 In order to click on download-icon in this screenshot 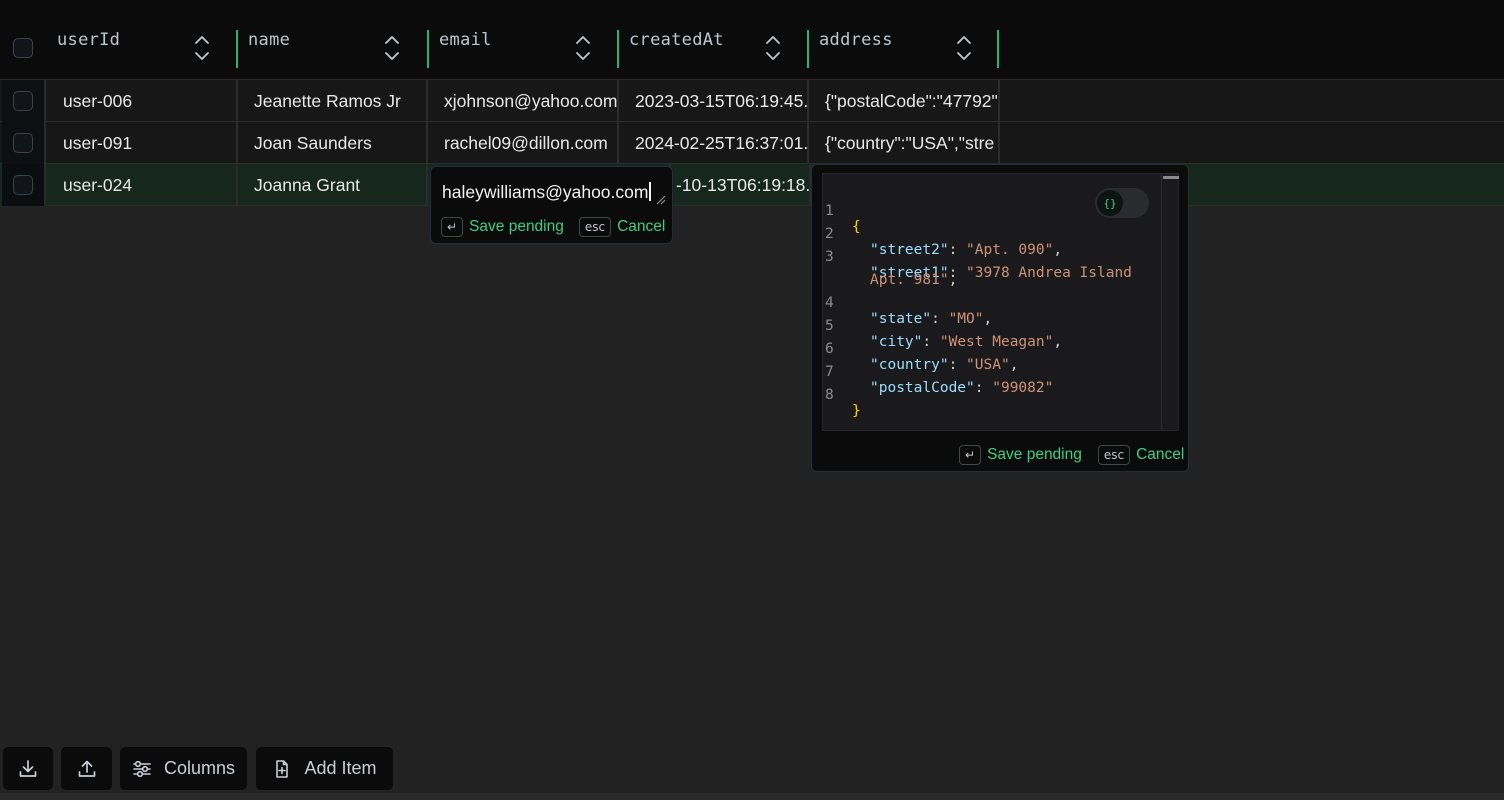, I will do `click(28, 768)`.